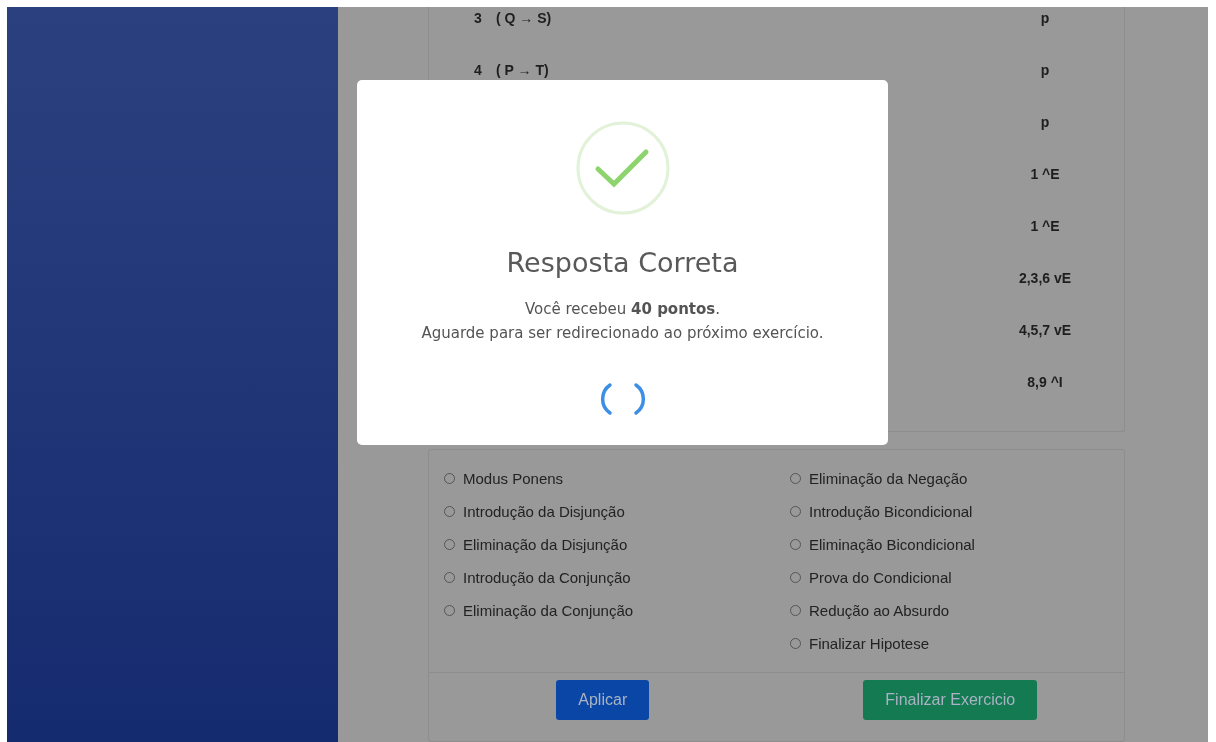 The height and width of the screenshot is (742, 1216). I want to click on apply-button: Aplicar, so click(603, 700).